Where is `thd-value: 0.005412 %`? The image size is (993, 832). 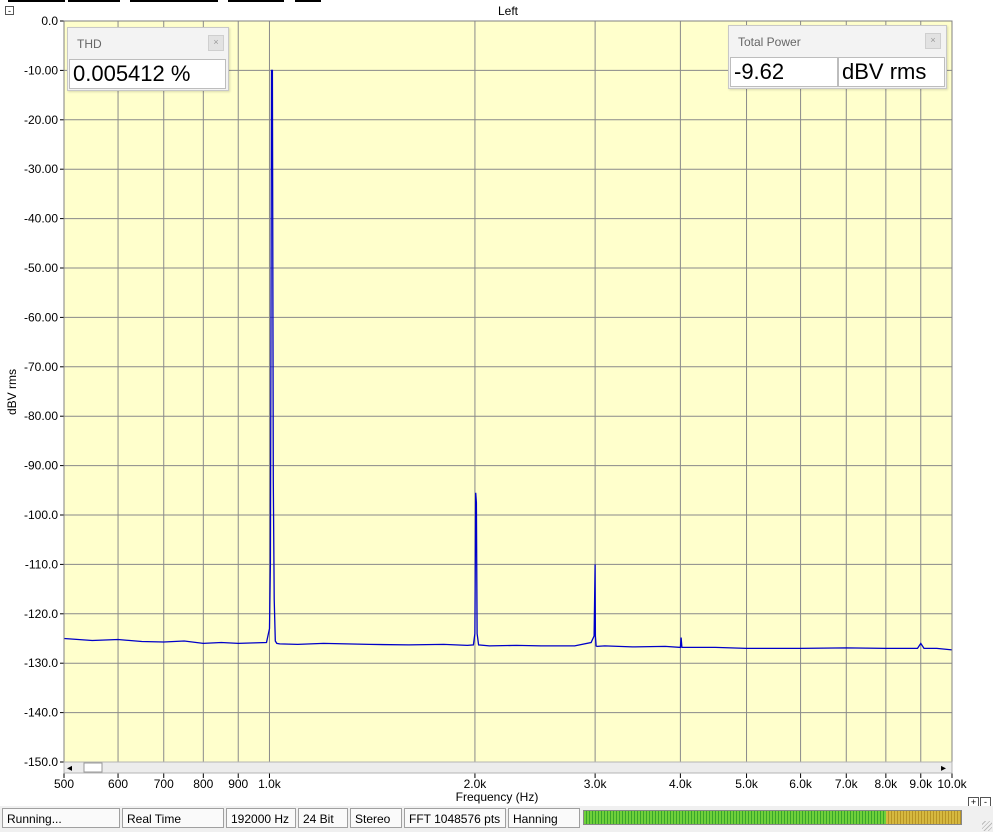
thd-value: 0.005412 % is located at coordinates (147, 74).